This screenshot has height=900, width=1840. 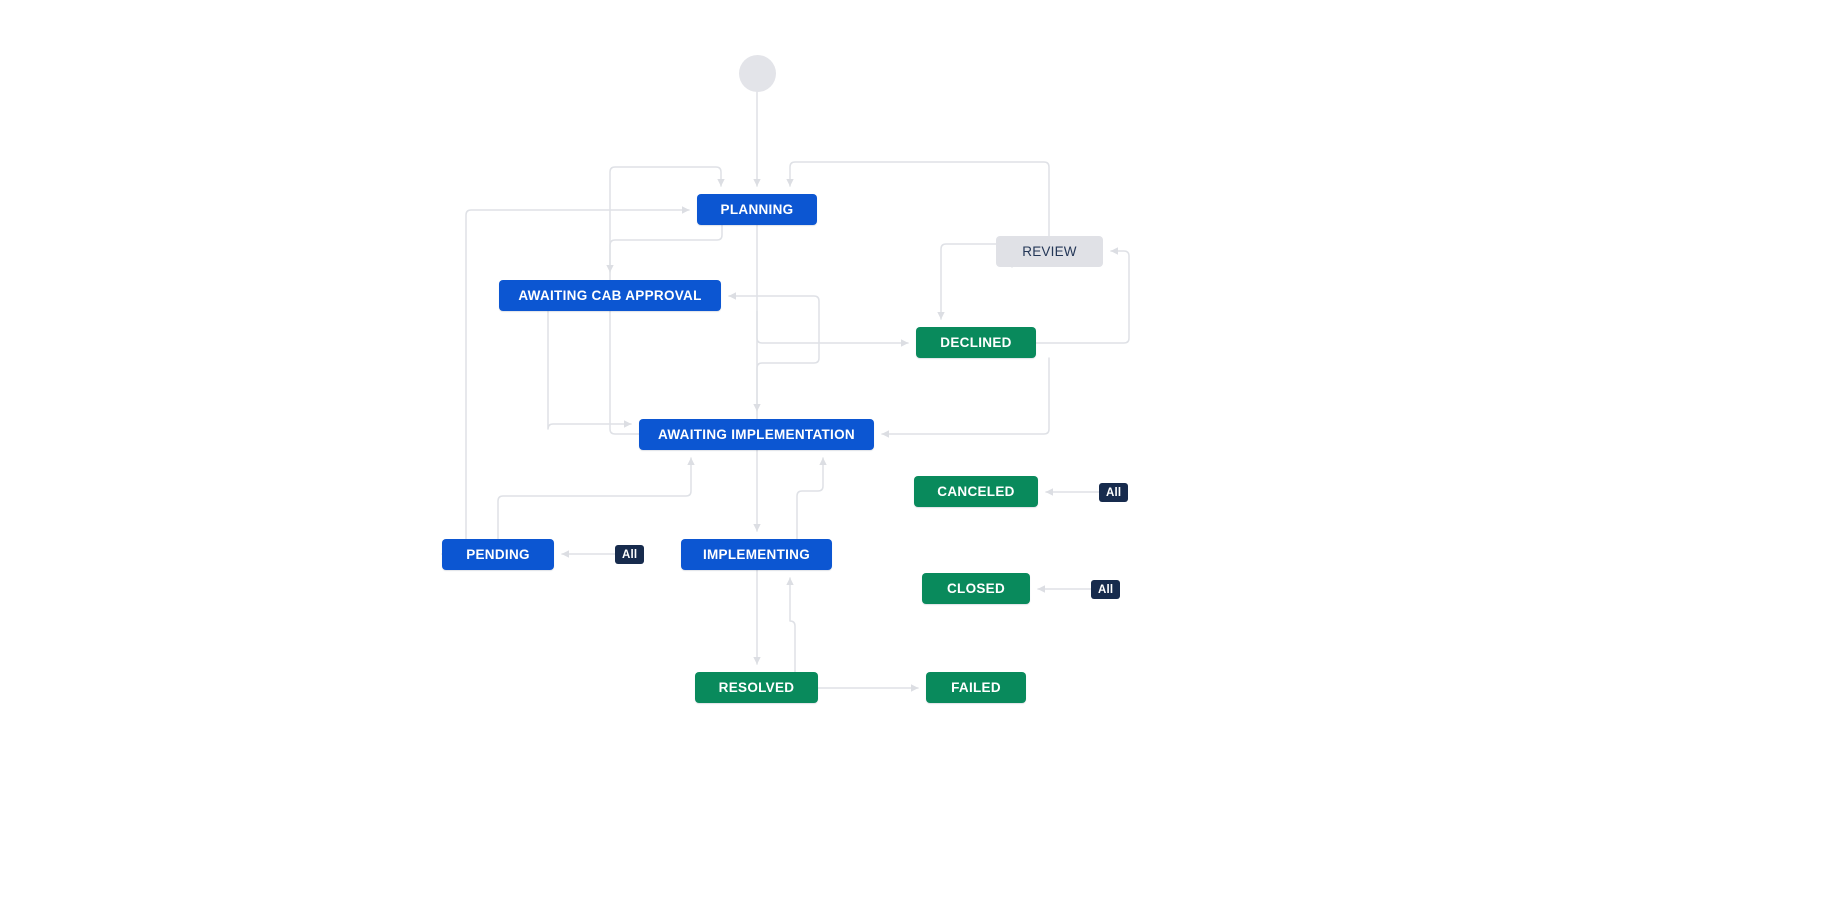 I want to click on status-node-label: IMPLEMENTING, so click(x=756, y=554).